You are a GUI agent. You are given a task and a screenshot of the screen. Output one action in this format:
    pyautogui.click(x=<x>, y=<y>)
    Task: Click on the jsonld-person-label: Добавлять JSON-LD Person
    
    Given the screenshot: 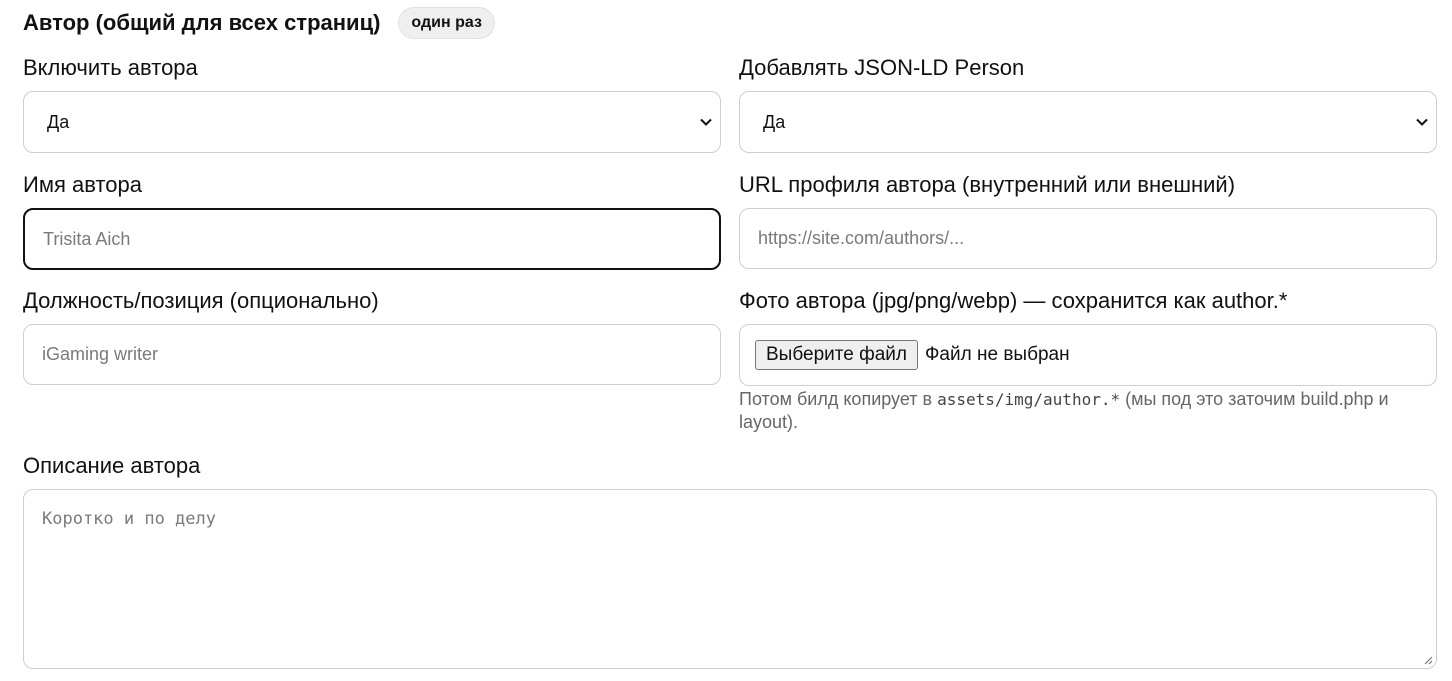 What is the action you would take?
    pyautogui.click(x=882, y=67)
    